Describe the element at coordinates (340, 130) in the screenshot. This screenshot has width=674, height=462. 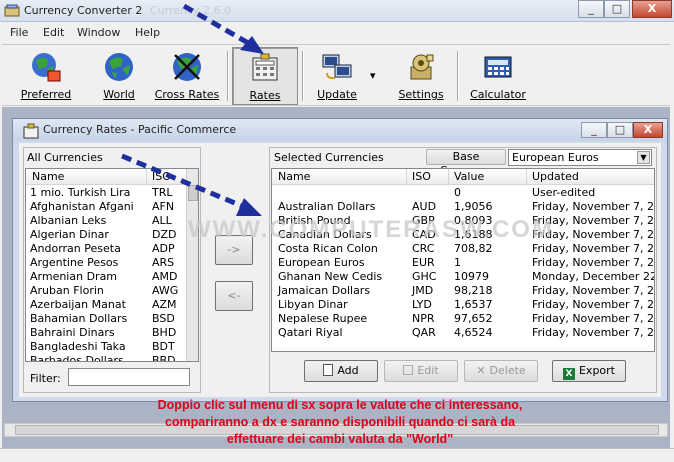
I see `child-title-bar: Currency Rates - Pacific Commerce _ □ X` at that location.